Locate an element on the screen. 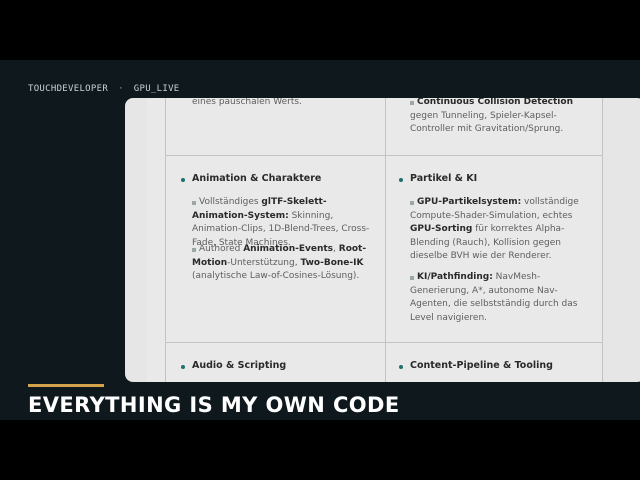 The height and width of the screenshot is (480, 640). channel-header: TOUCHDEVELOPER · GPU_LIVE is located at coordinates (104, 89).